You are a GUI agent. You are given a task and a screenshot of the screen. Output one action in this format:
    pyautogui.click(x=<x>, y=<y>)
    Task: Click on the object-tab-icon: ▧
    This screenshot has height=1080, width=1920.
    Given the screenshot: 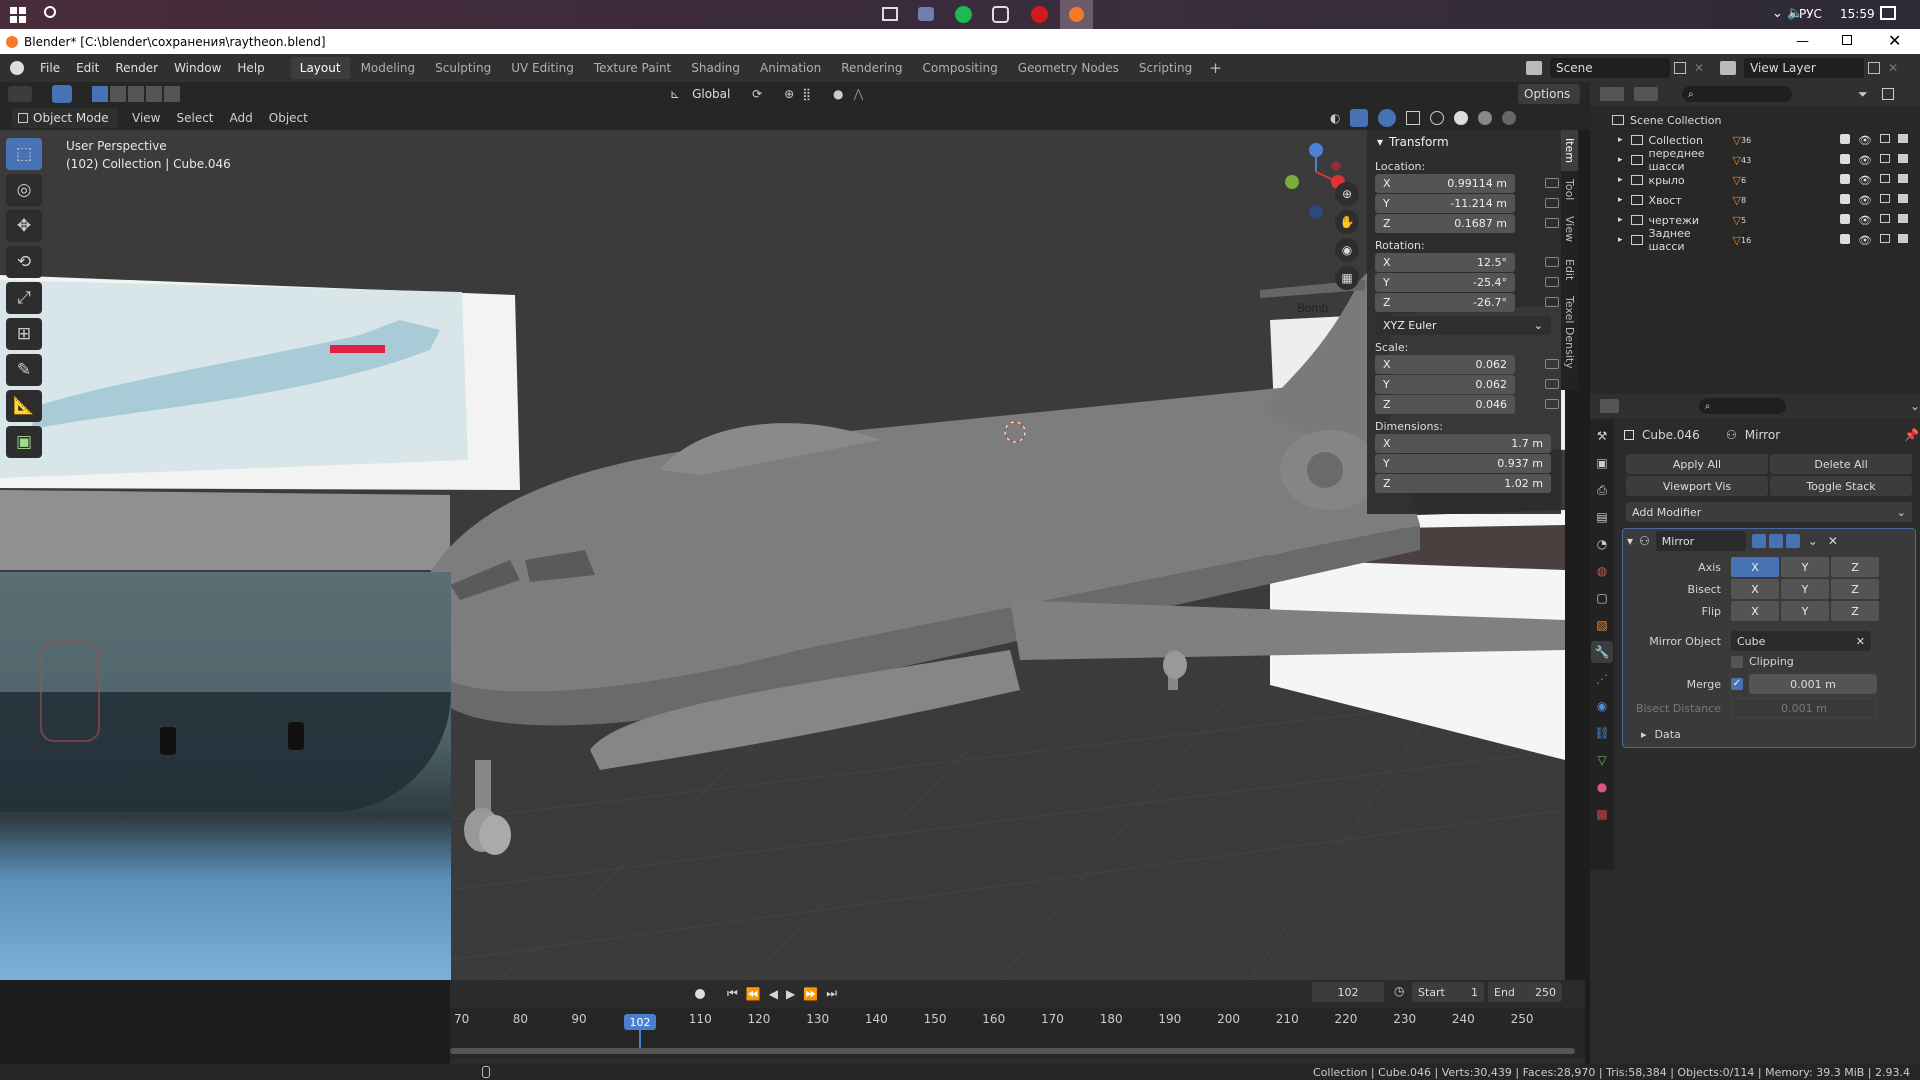 What is the action you would take?
    pyautogui.click(x=1602, y=625)
    